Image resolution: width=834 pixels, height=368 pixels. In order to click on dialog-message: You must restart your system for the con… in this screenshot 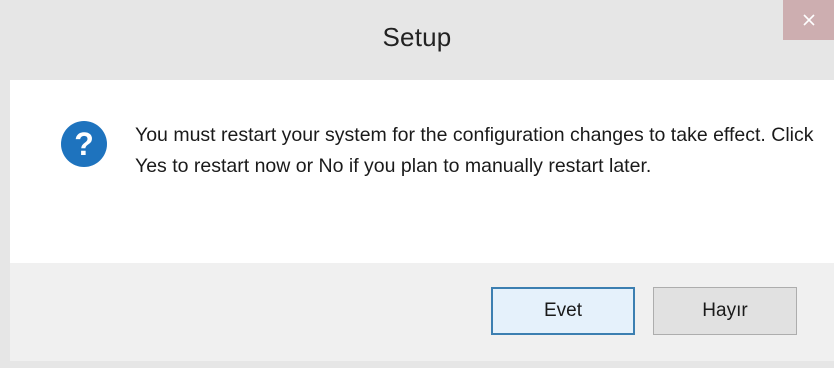, I will do `click(474, 150)`.